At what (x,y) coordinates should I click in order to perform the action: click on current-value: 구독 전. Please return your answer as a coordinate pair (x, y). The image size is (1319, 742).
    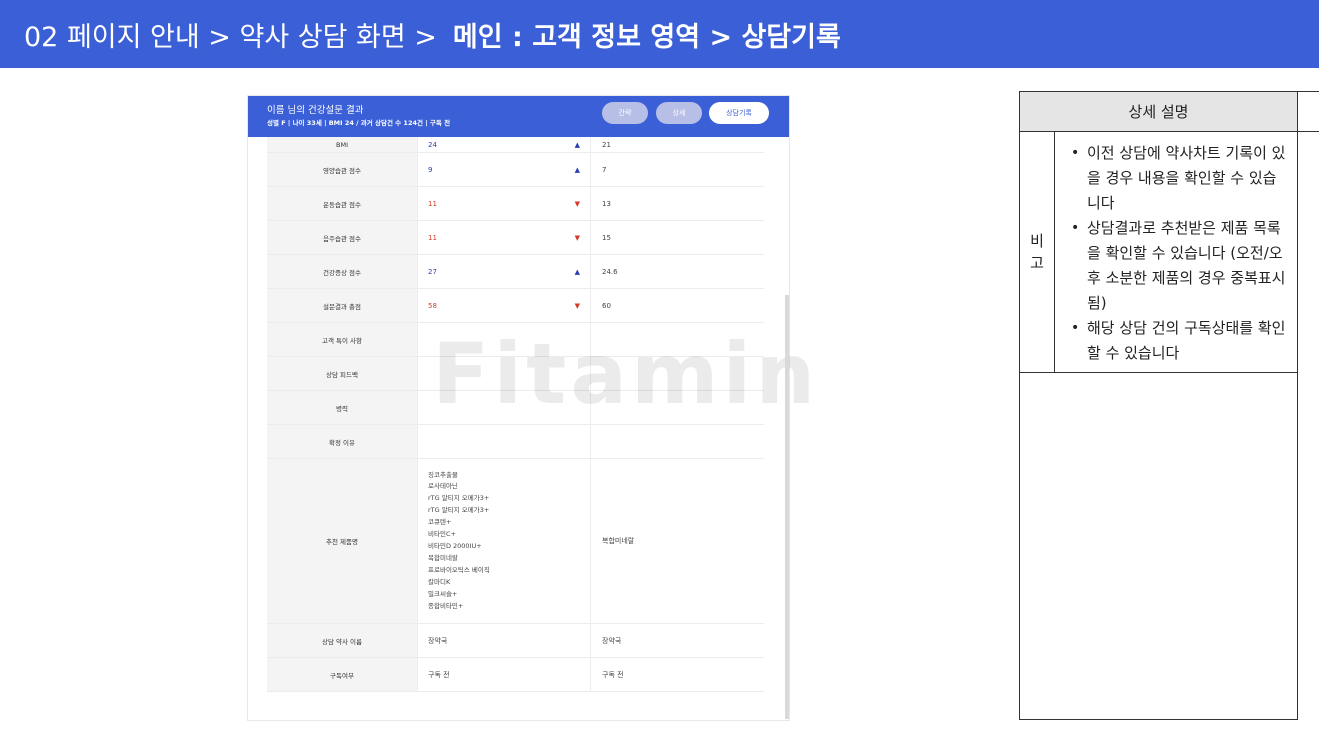
    Looking at the image, I should click on (503, 674).